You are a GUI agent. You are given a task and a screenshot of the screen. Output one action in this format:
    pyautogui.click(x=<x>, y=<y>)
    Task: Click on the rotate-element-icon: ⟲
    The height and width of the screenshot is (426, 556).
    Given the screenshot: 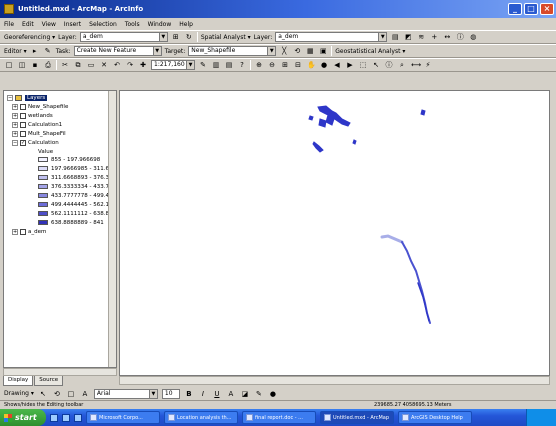 What is the action you would take?
    pyautogui.click(x=57, y=394)
    